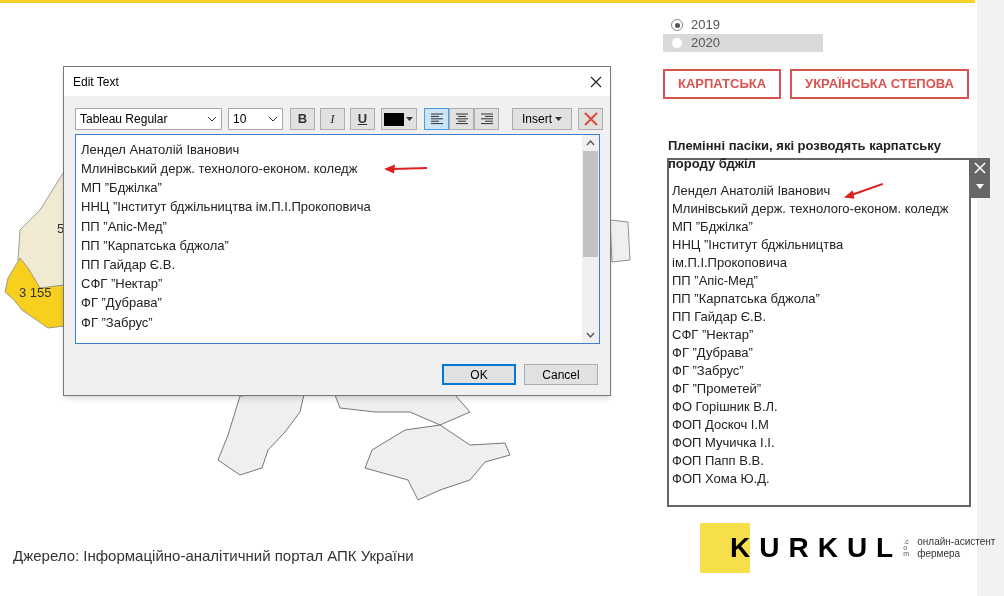 This screenshot has width=1004, height=596. Describe the element at coordinates (721, 479) in the screenshot. I see `panel-line: ФОП Хома Ю.Д.` at that location.